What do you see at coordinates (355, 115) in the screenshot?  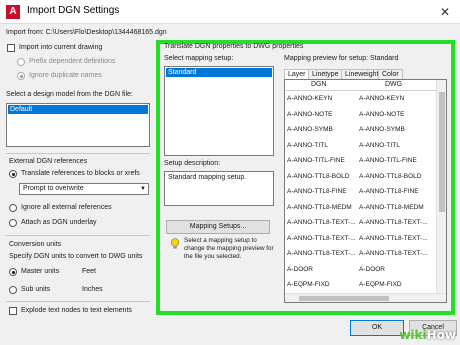 I see `table-row: A-ANNO-NOTE A-ANNO-NOTE` at bounding box center [355, 115].